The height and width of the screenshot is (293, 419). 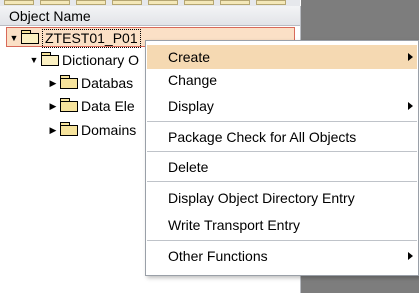 What do you see at coordinates (101, 60) in the screenshot?
I see `tree-node-label: Dictionary O` at bounding box center [101, 60].